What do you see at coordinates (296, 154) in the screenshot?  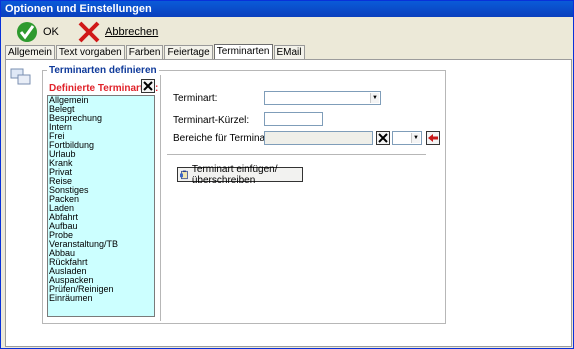 I see `divider-horizontal` at bounding box center [296, 154].